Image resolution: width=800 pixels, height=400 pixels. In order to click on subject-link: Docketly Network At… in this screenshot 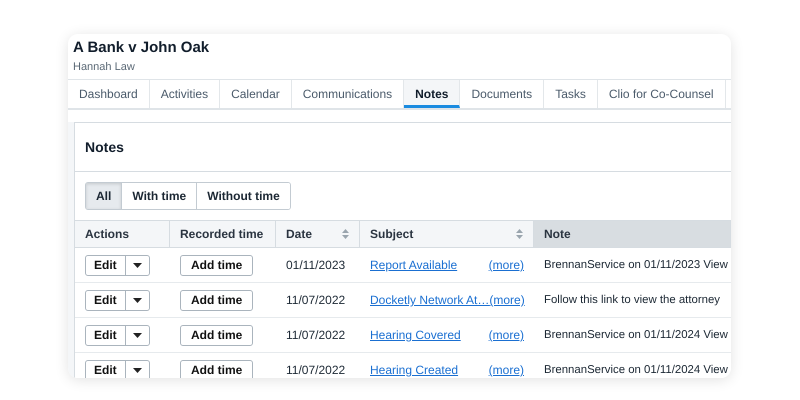, I will do `click(430, 300)`.